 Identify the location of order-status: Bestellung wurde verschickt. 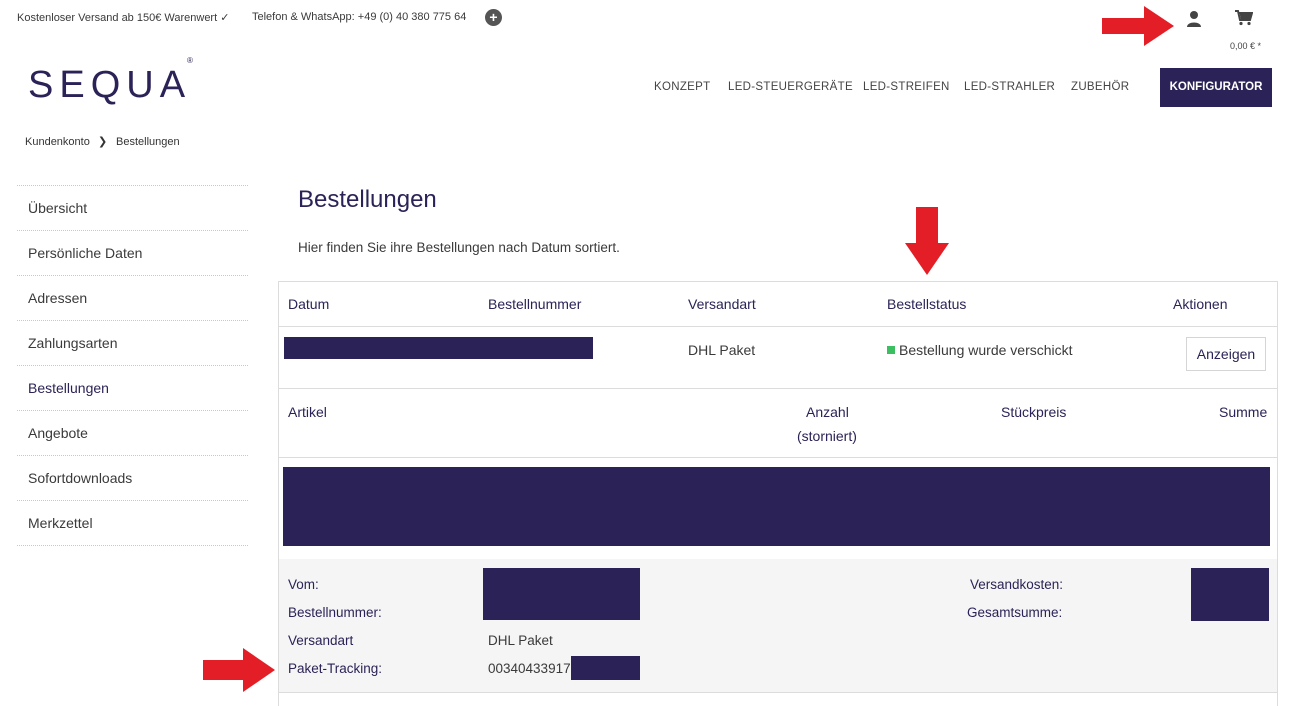
(980, 350).